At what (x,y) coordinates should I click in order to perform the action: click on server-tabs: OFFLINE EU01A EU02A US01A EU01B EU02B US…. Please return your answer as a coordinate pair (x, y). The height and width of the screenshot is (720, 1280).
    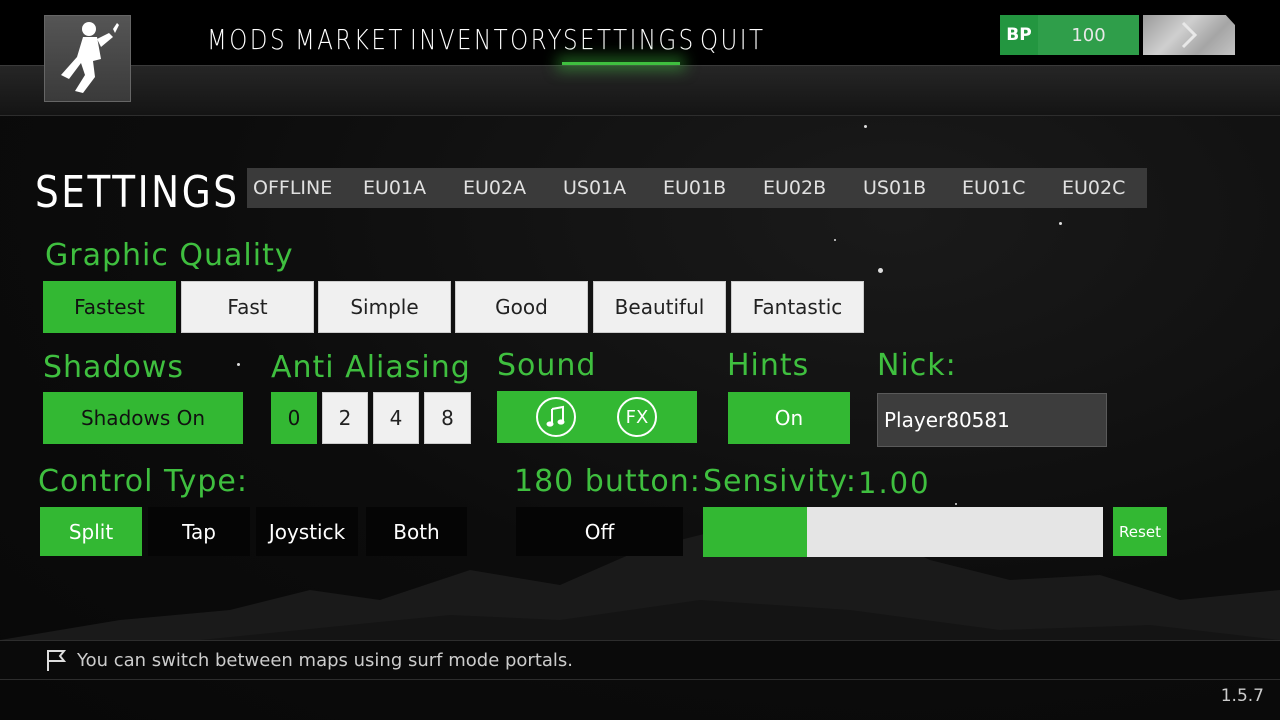
    Looking at the image, I should click on (697, 188).